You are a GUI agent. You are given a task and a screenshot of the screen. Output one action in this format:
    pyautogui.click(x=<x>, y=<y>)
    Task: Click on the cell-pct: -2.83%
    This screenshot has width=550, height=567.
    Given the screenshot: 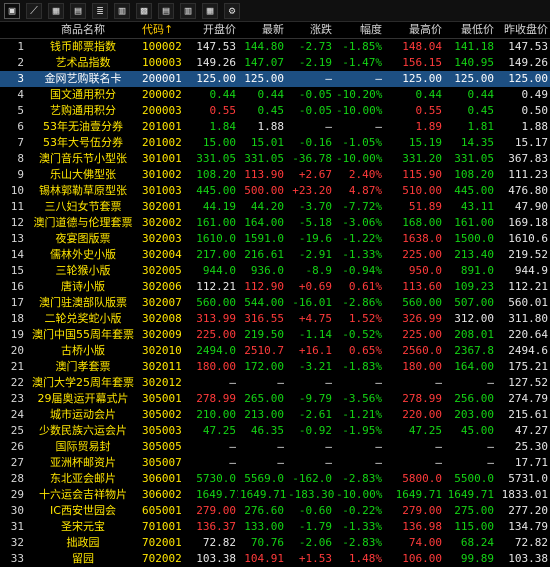 What is the action you would take?
    pyautogui.click(x=362, y=478)
    